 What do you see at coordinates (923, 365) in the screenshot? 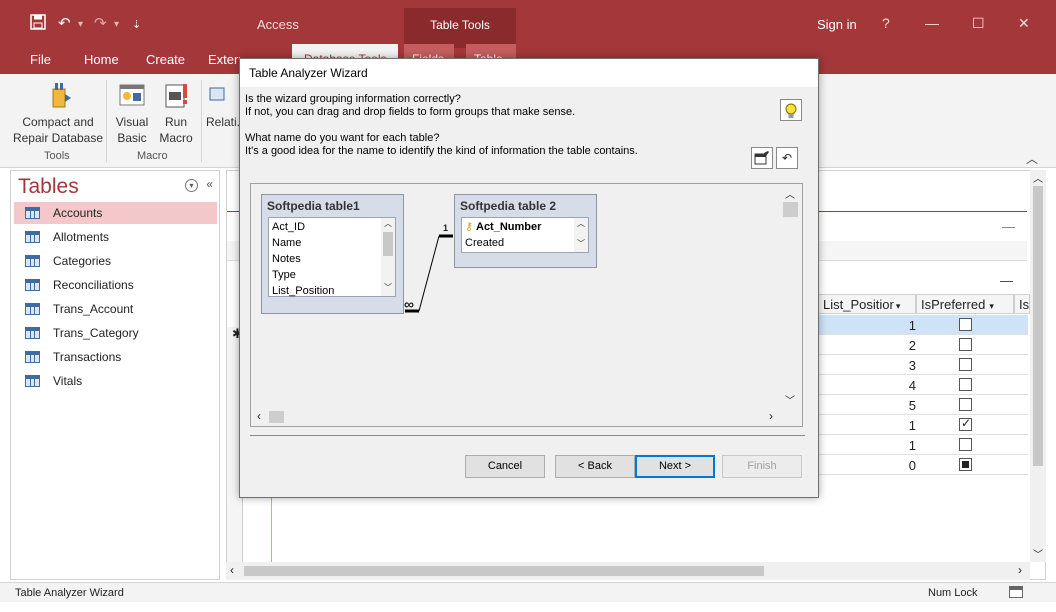
I see `table-row: 3` at bounding box center [923, 365].